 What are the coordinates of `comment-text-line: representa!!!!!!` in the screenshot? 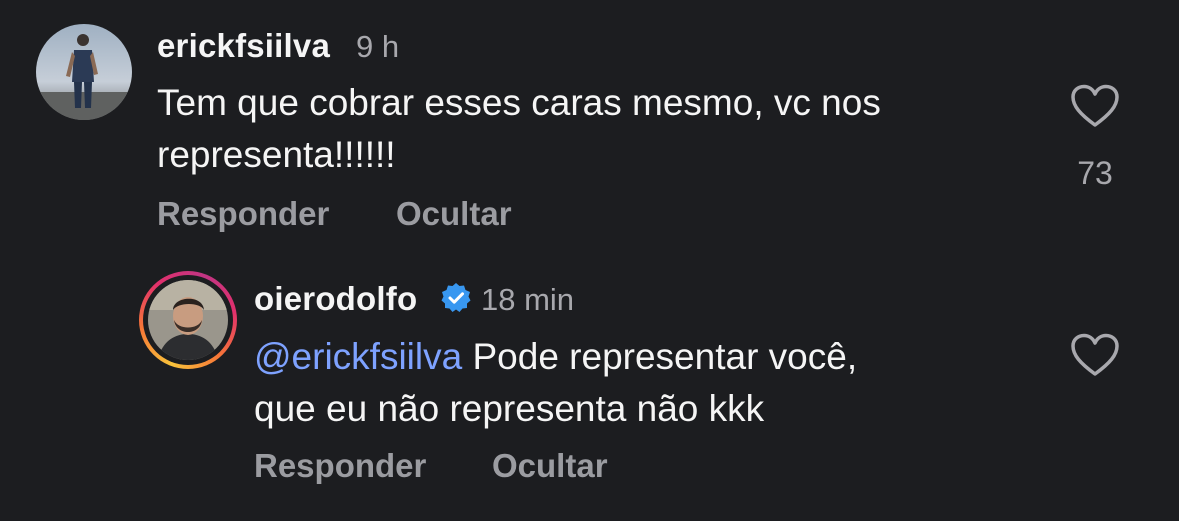 It's located at (276, 154).